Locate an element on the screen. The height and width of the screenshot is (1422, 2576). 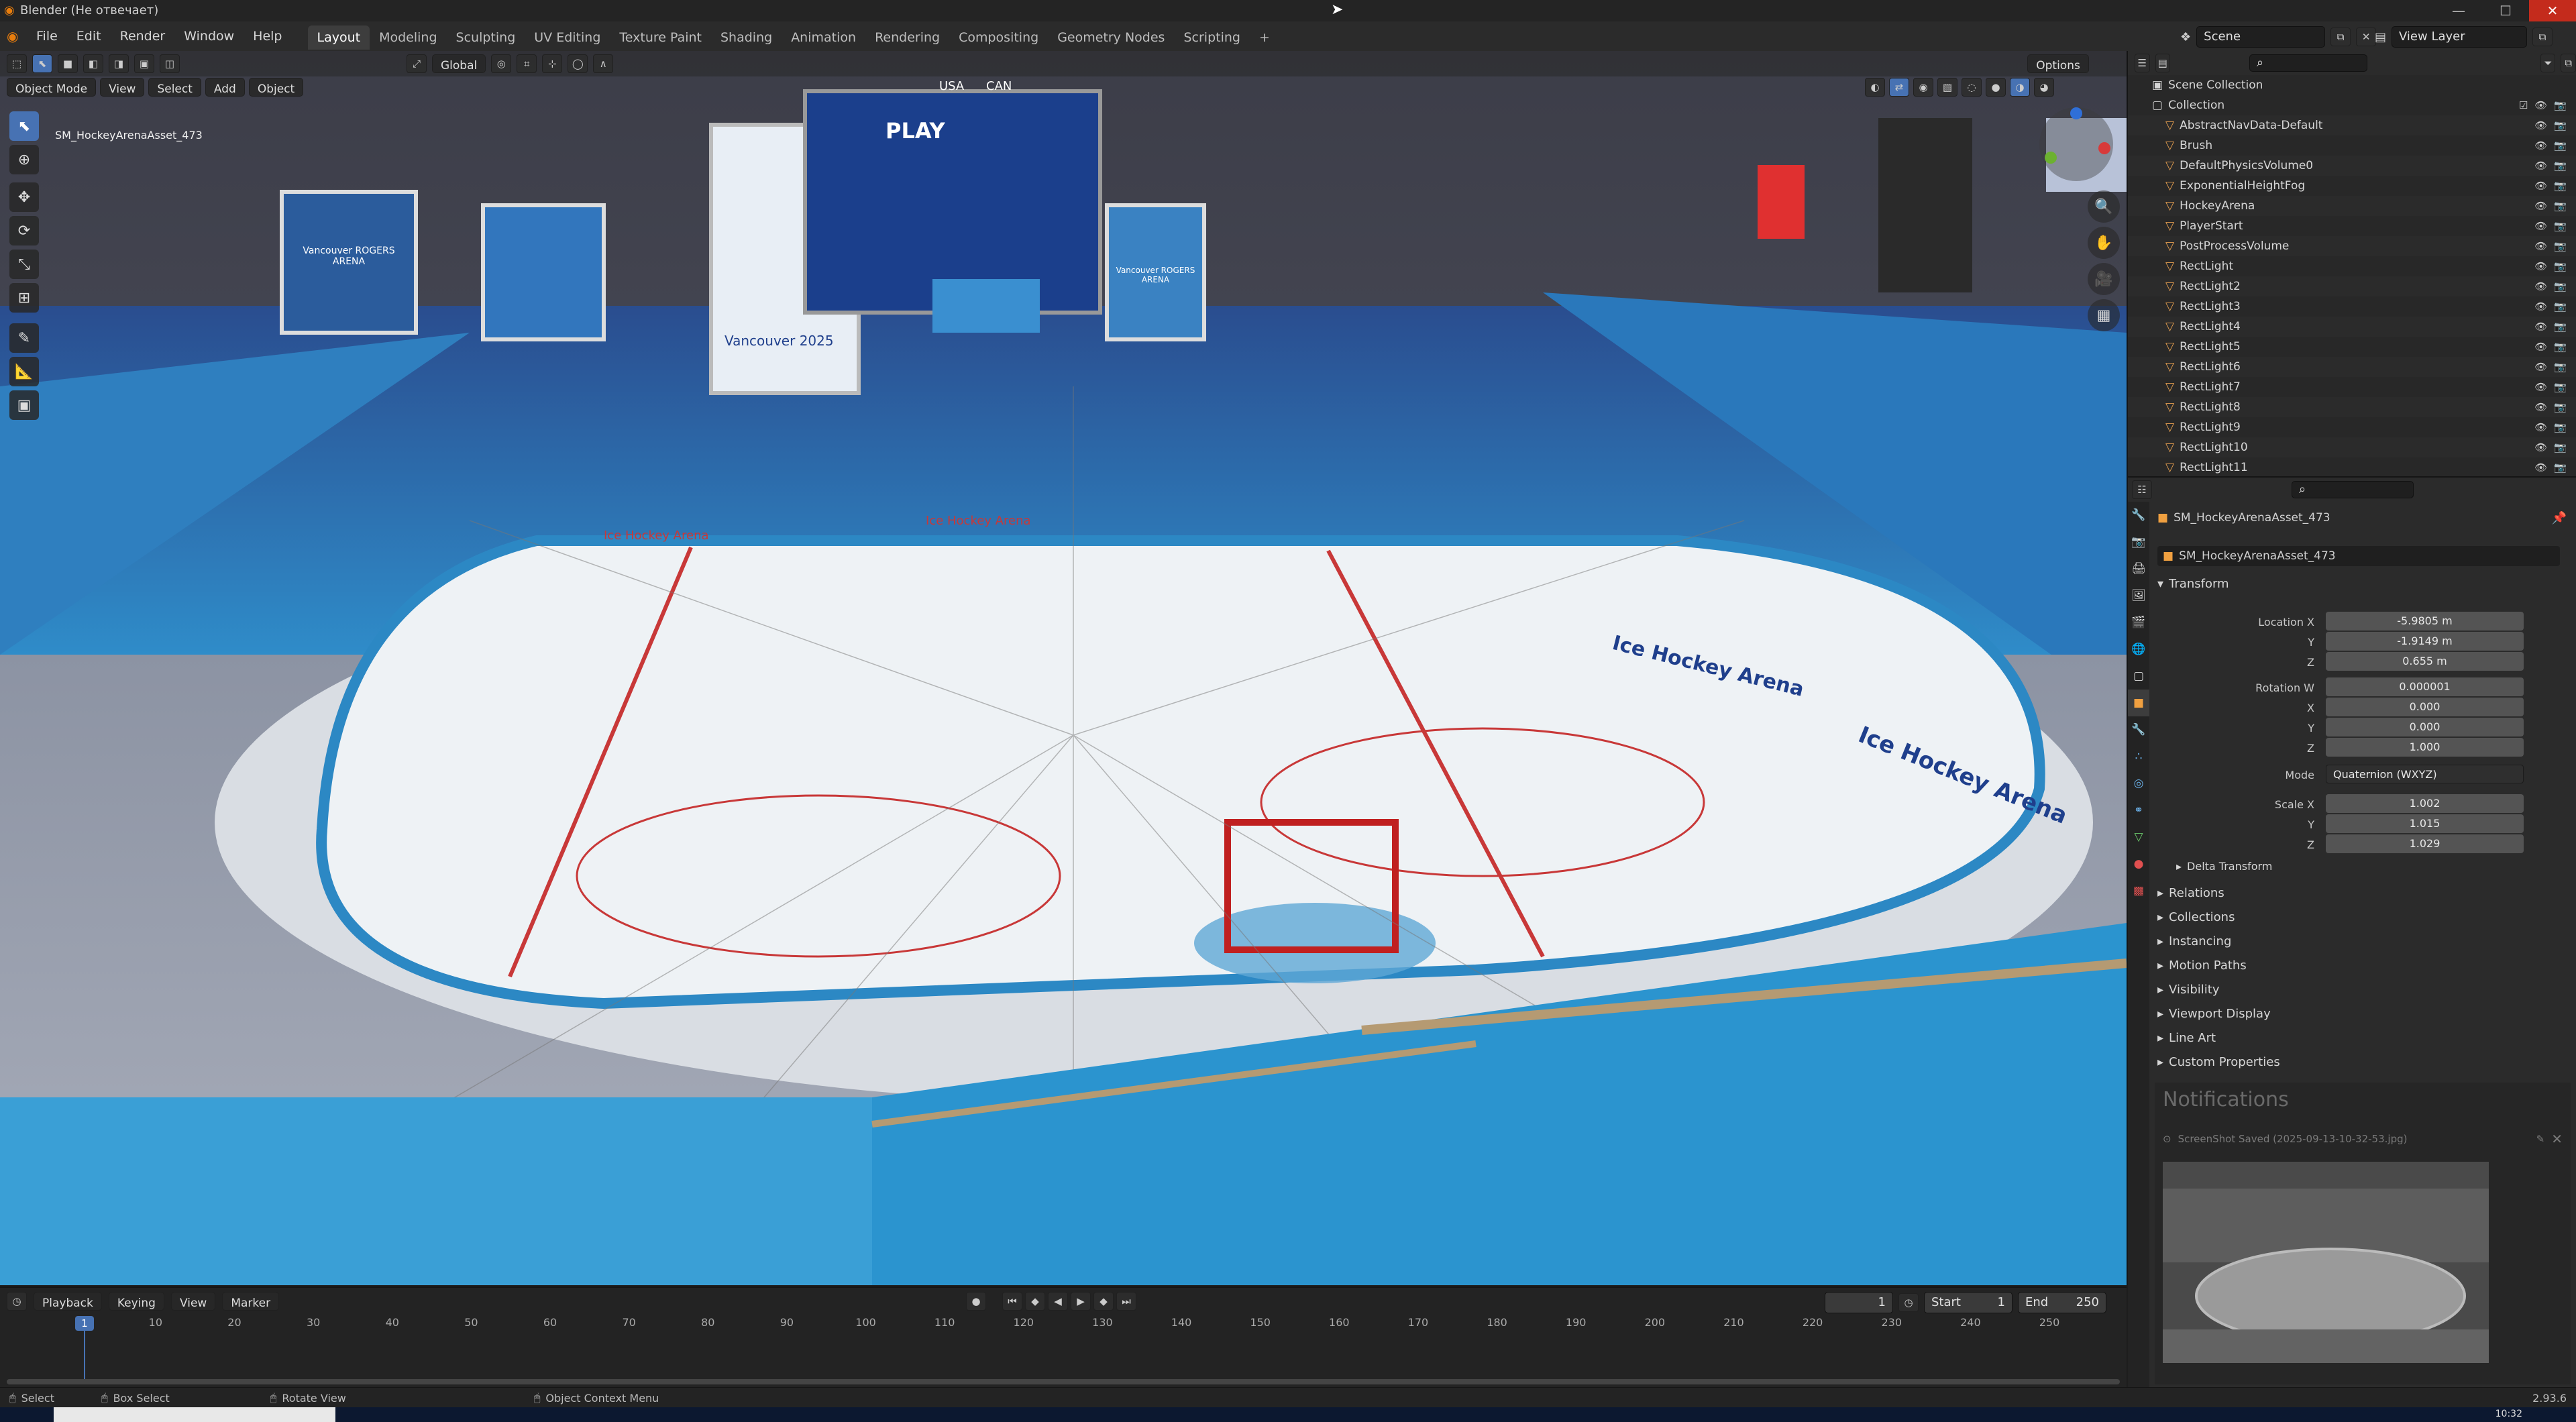
panel-line-art: ▸ Line Art is located at coordinates (2186, 1038).